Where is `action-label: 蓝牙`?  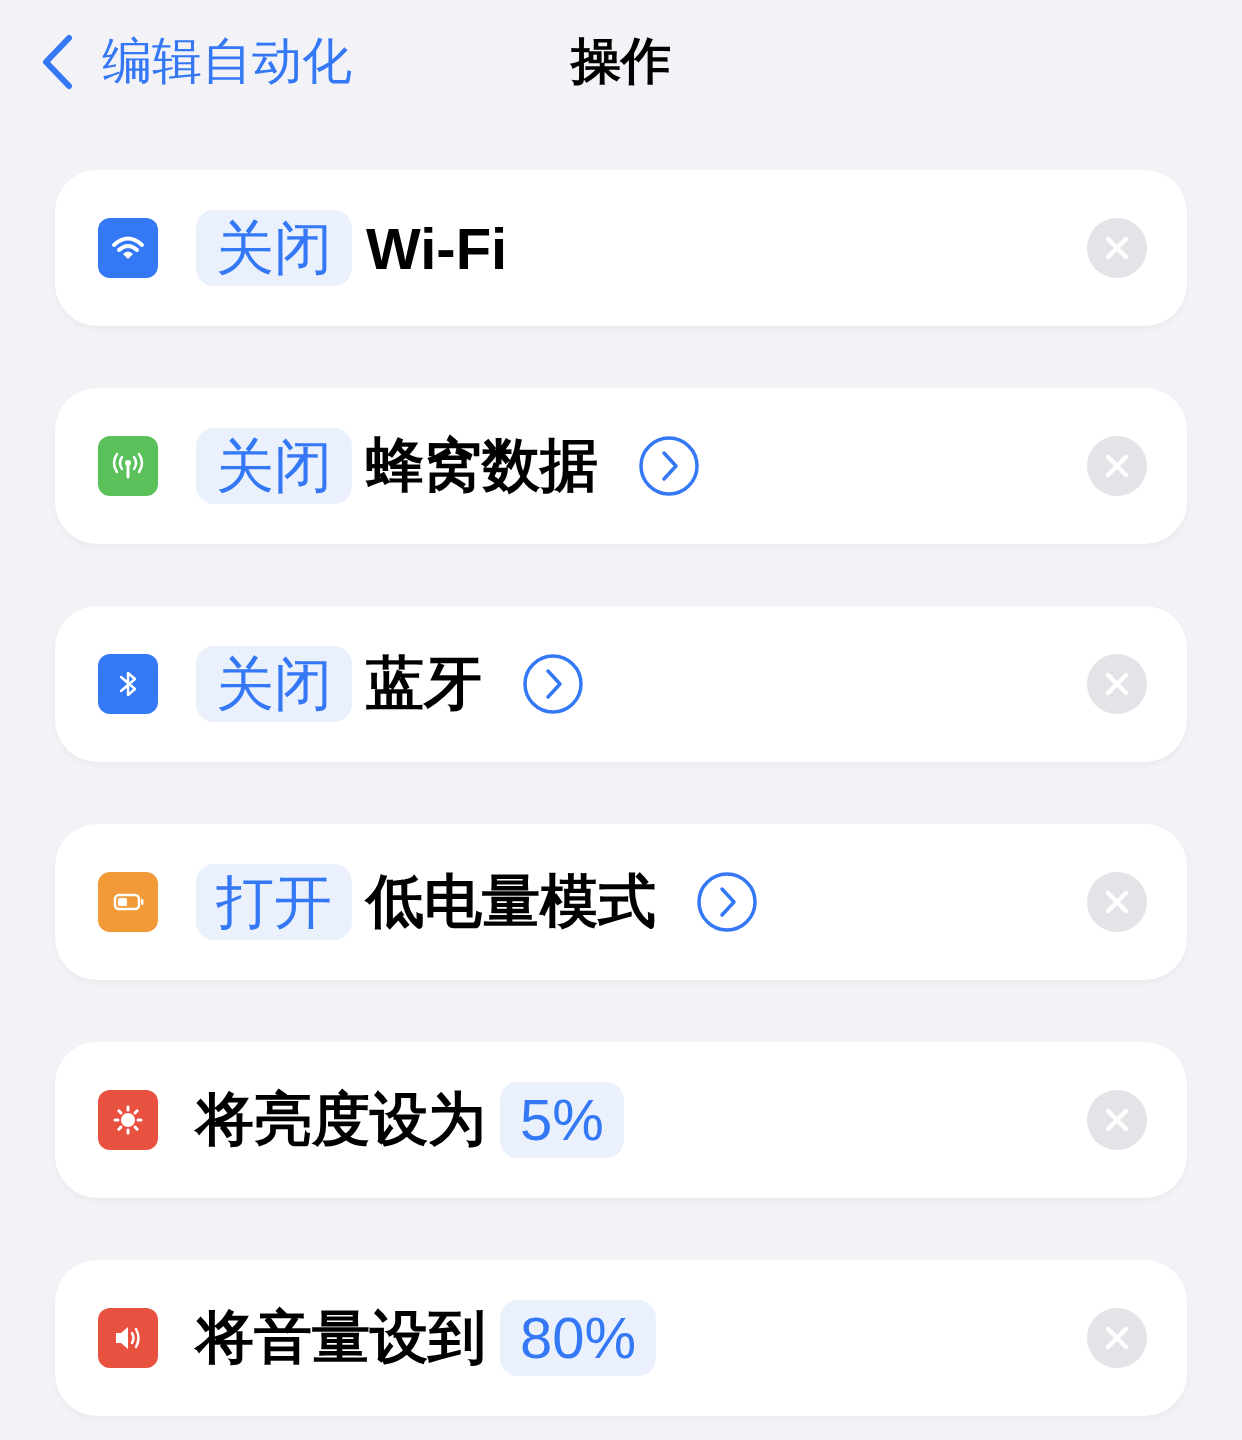 action-label: 蓝牙 is located at coordinates (424, 683).